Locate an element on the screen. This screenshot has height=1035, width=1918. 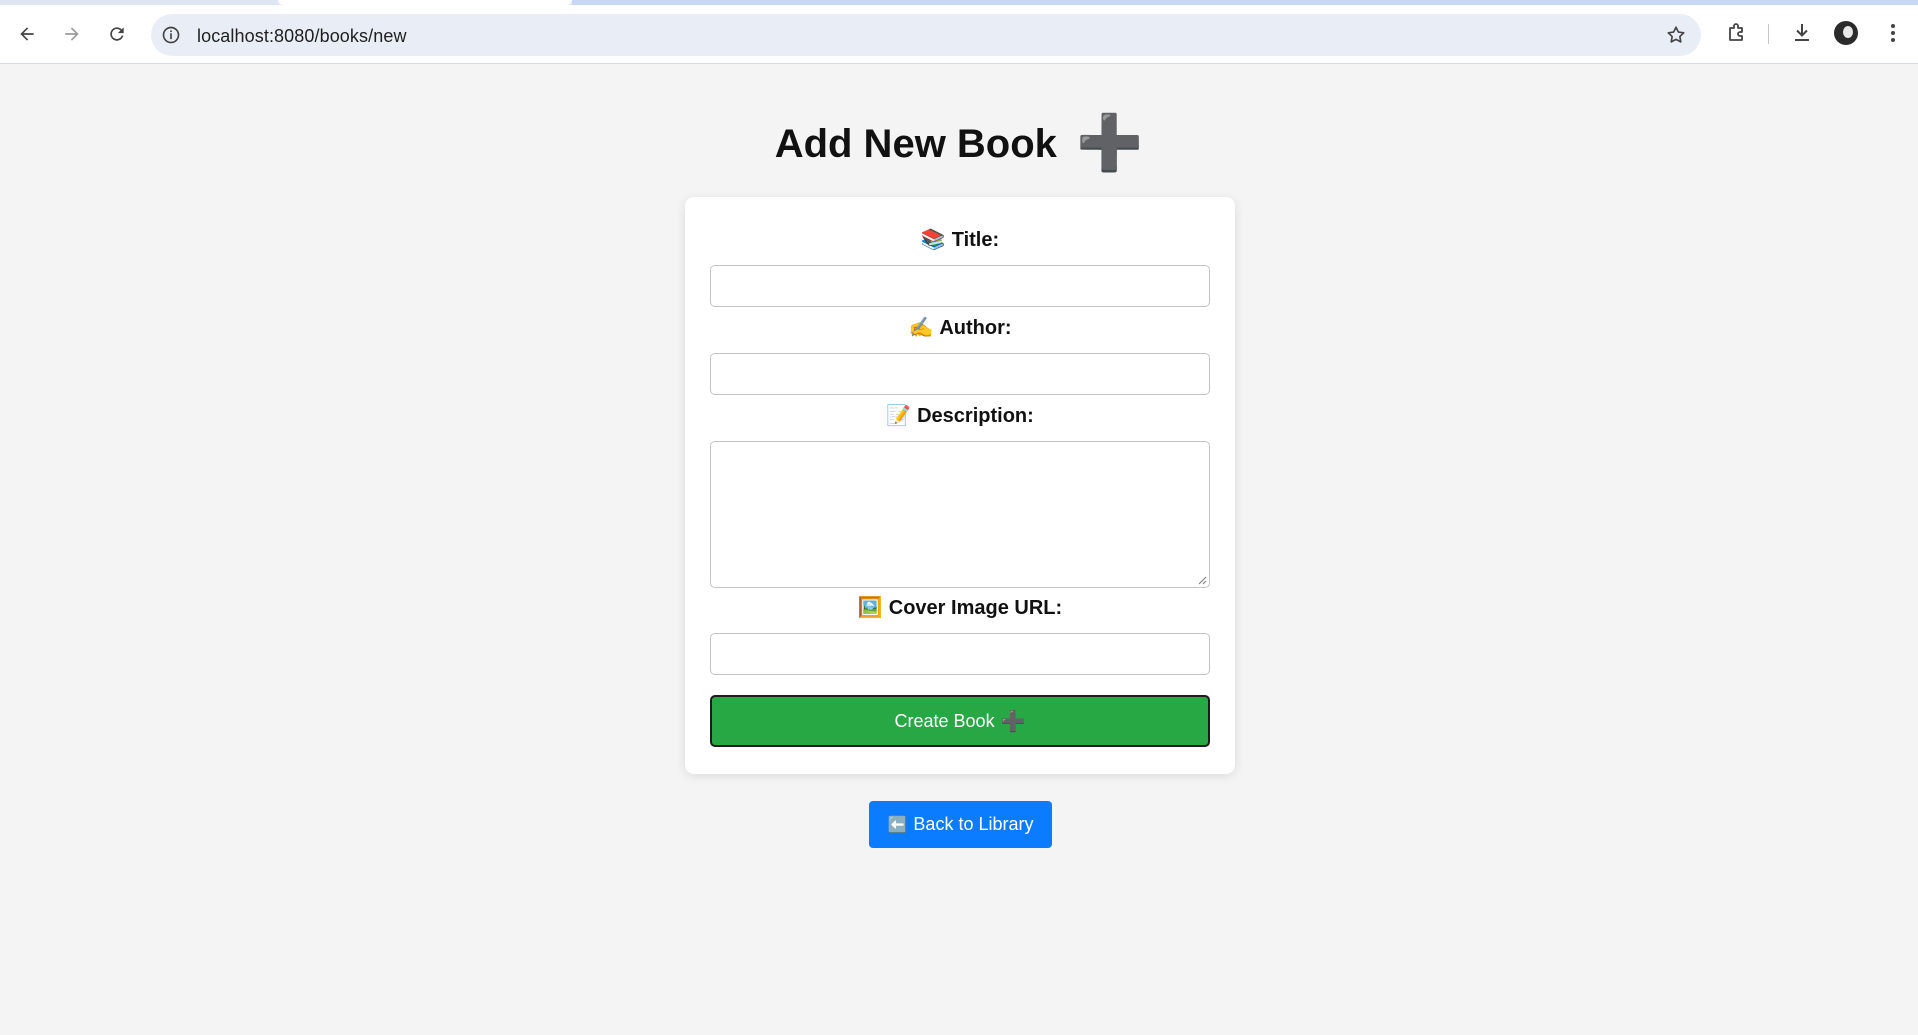
author-label: ✍️ Author: is located at coordinates (960, 327).